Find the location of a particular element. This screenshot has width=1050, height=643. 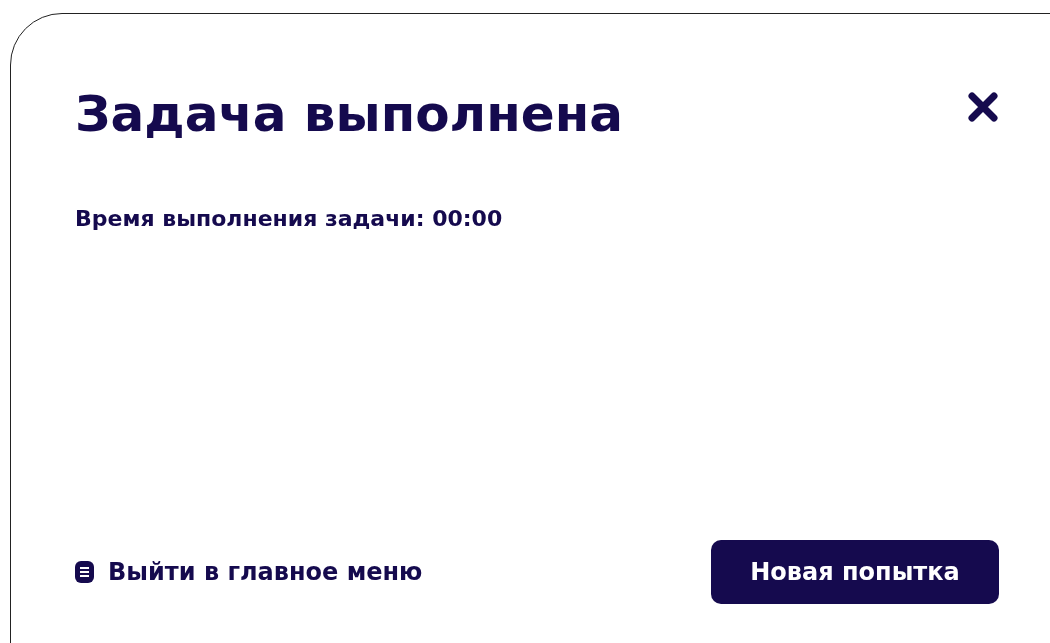

menu-icon is located at coordinates (84, 572).